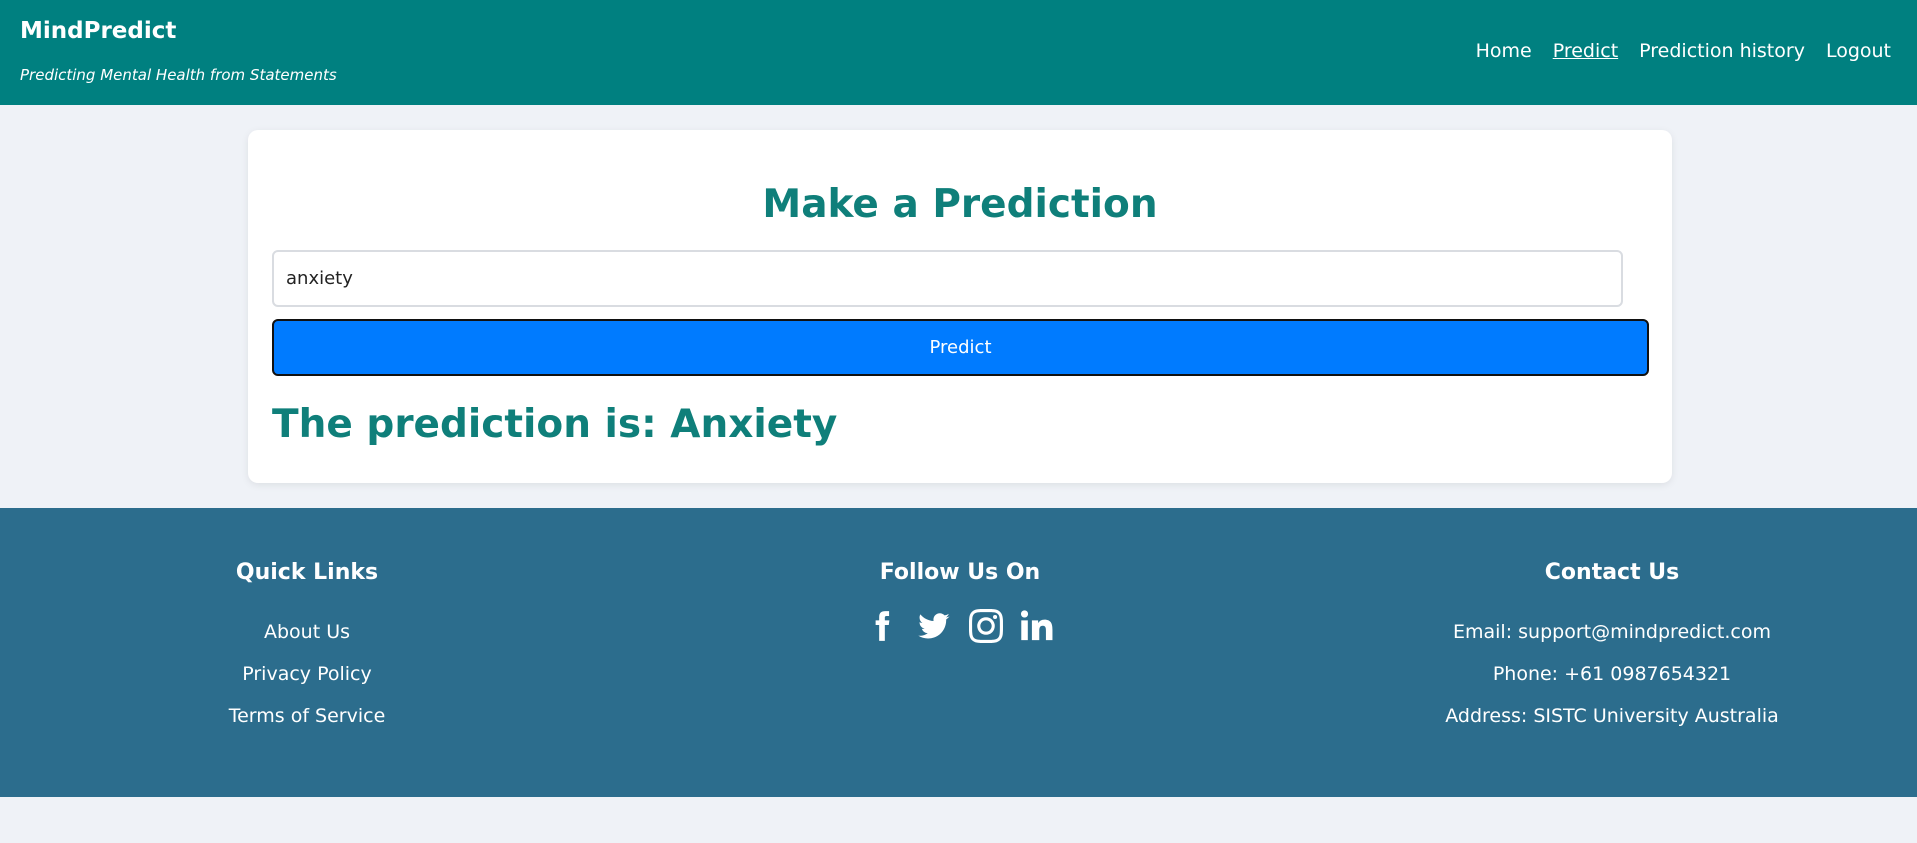 The image size is (1917, 843). I want to click on twitter-icon, so click(934, 626).